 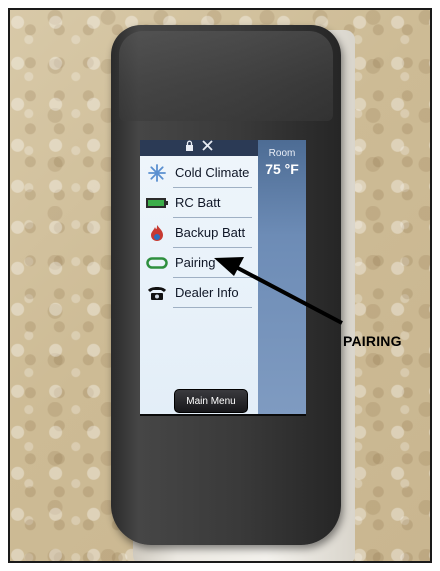 I want to click on callout-label: PAIRING, so click(x=372, y=341).